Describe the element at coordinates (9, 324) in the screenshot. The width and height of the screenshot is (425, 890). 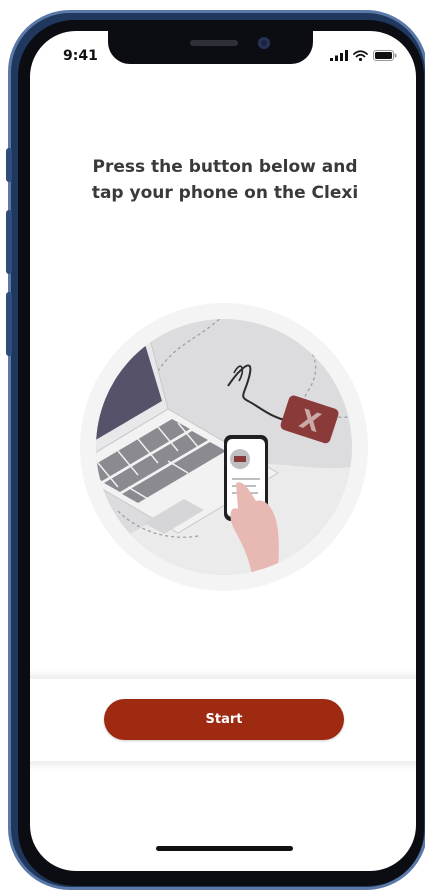
I see `volume-down-button` at that location.